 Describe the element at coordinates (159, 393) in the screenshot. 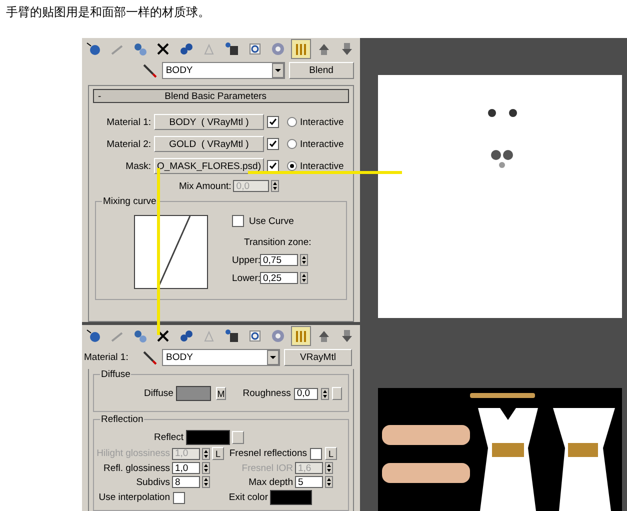

I see `diffuse-label: Diffuse` at that location.